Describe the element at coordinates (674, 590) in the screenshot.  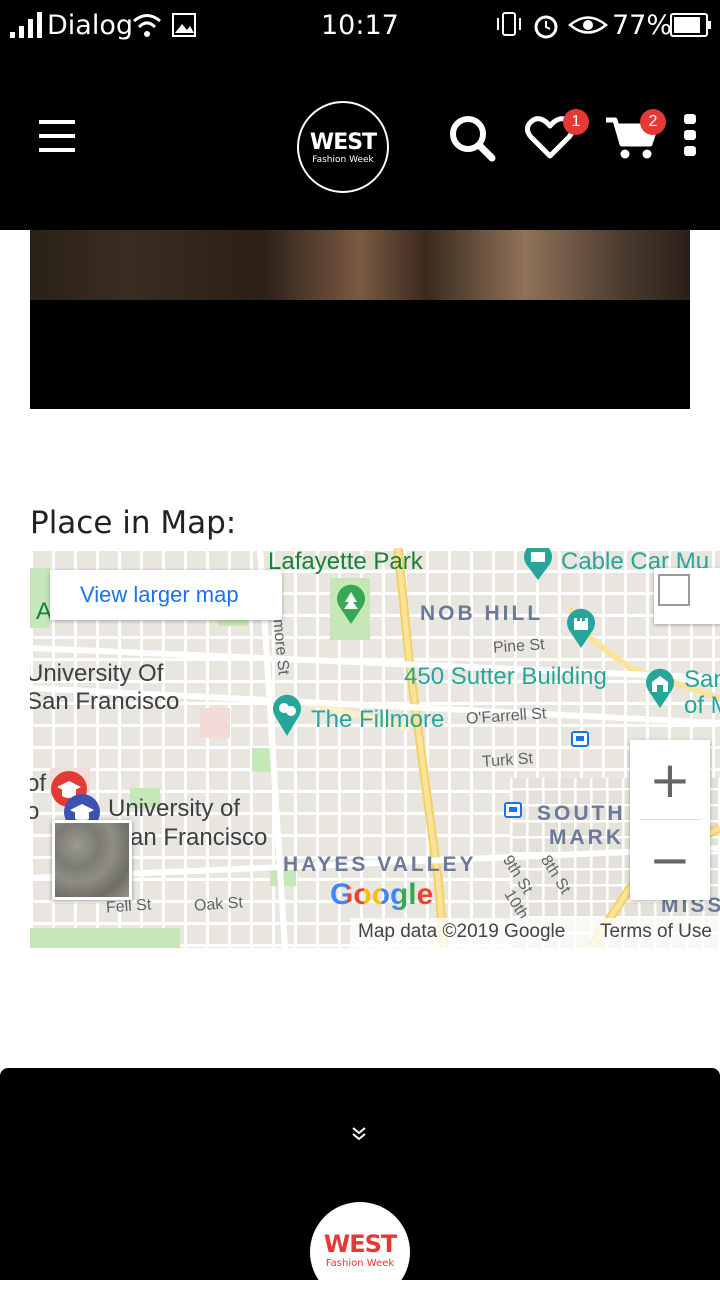
I see `fullscreen-icon` at that location.